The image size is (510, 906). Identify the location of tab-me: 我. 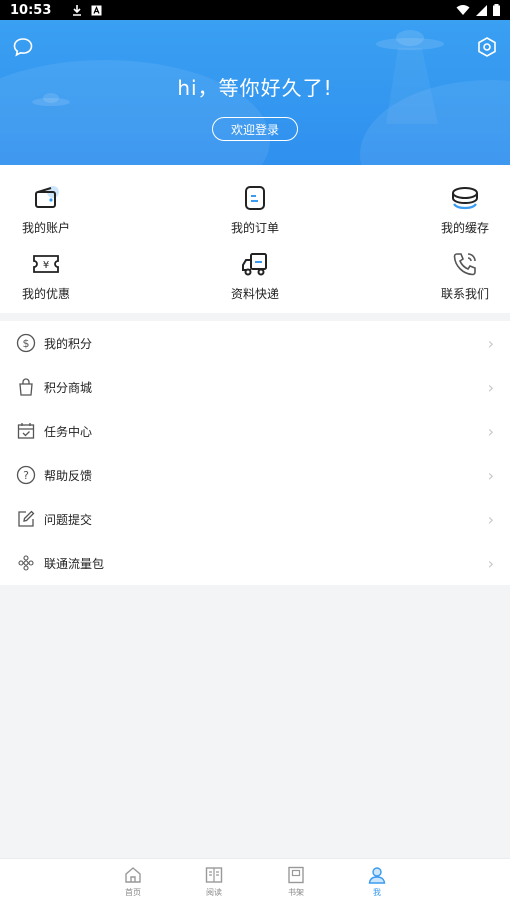
(377, 881).